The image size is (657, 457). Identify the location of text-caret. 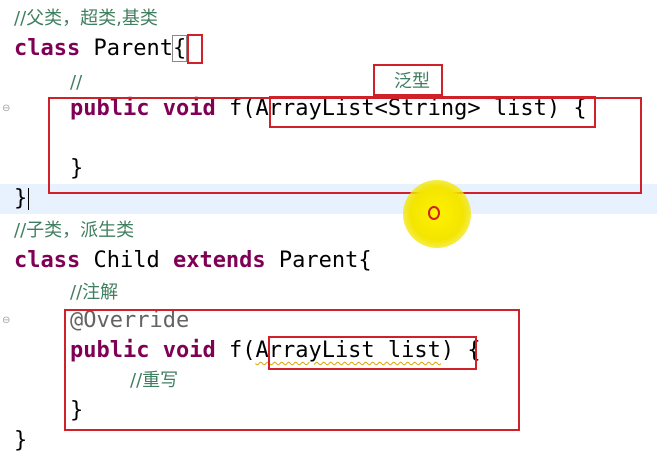
(28, 199).